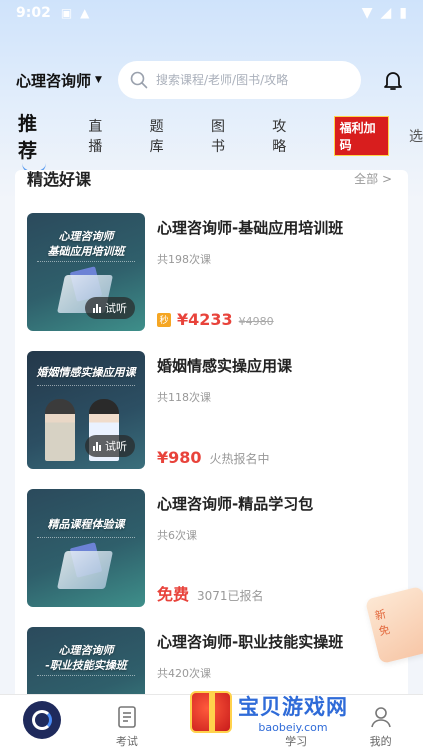 This screenshot has width=423, height=752. I want to click on course-price: ¥4233, so click(205, 319).